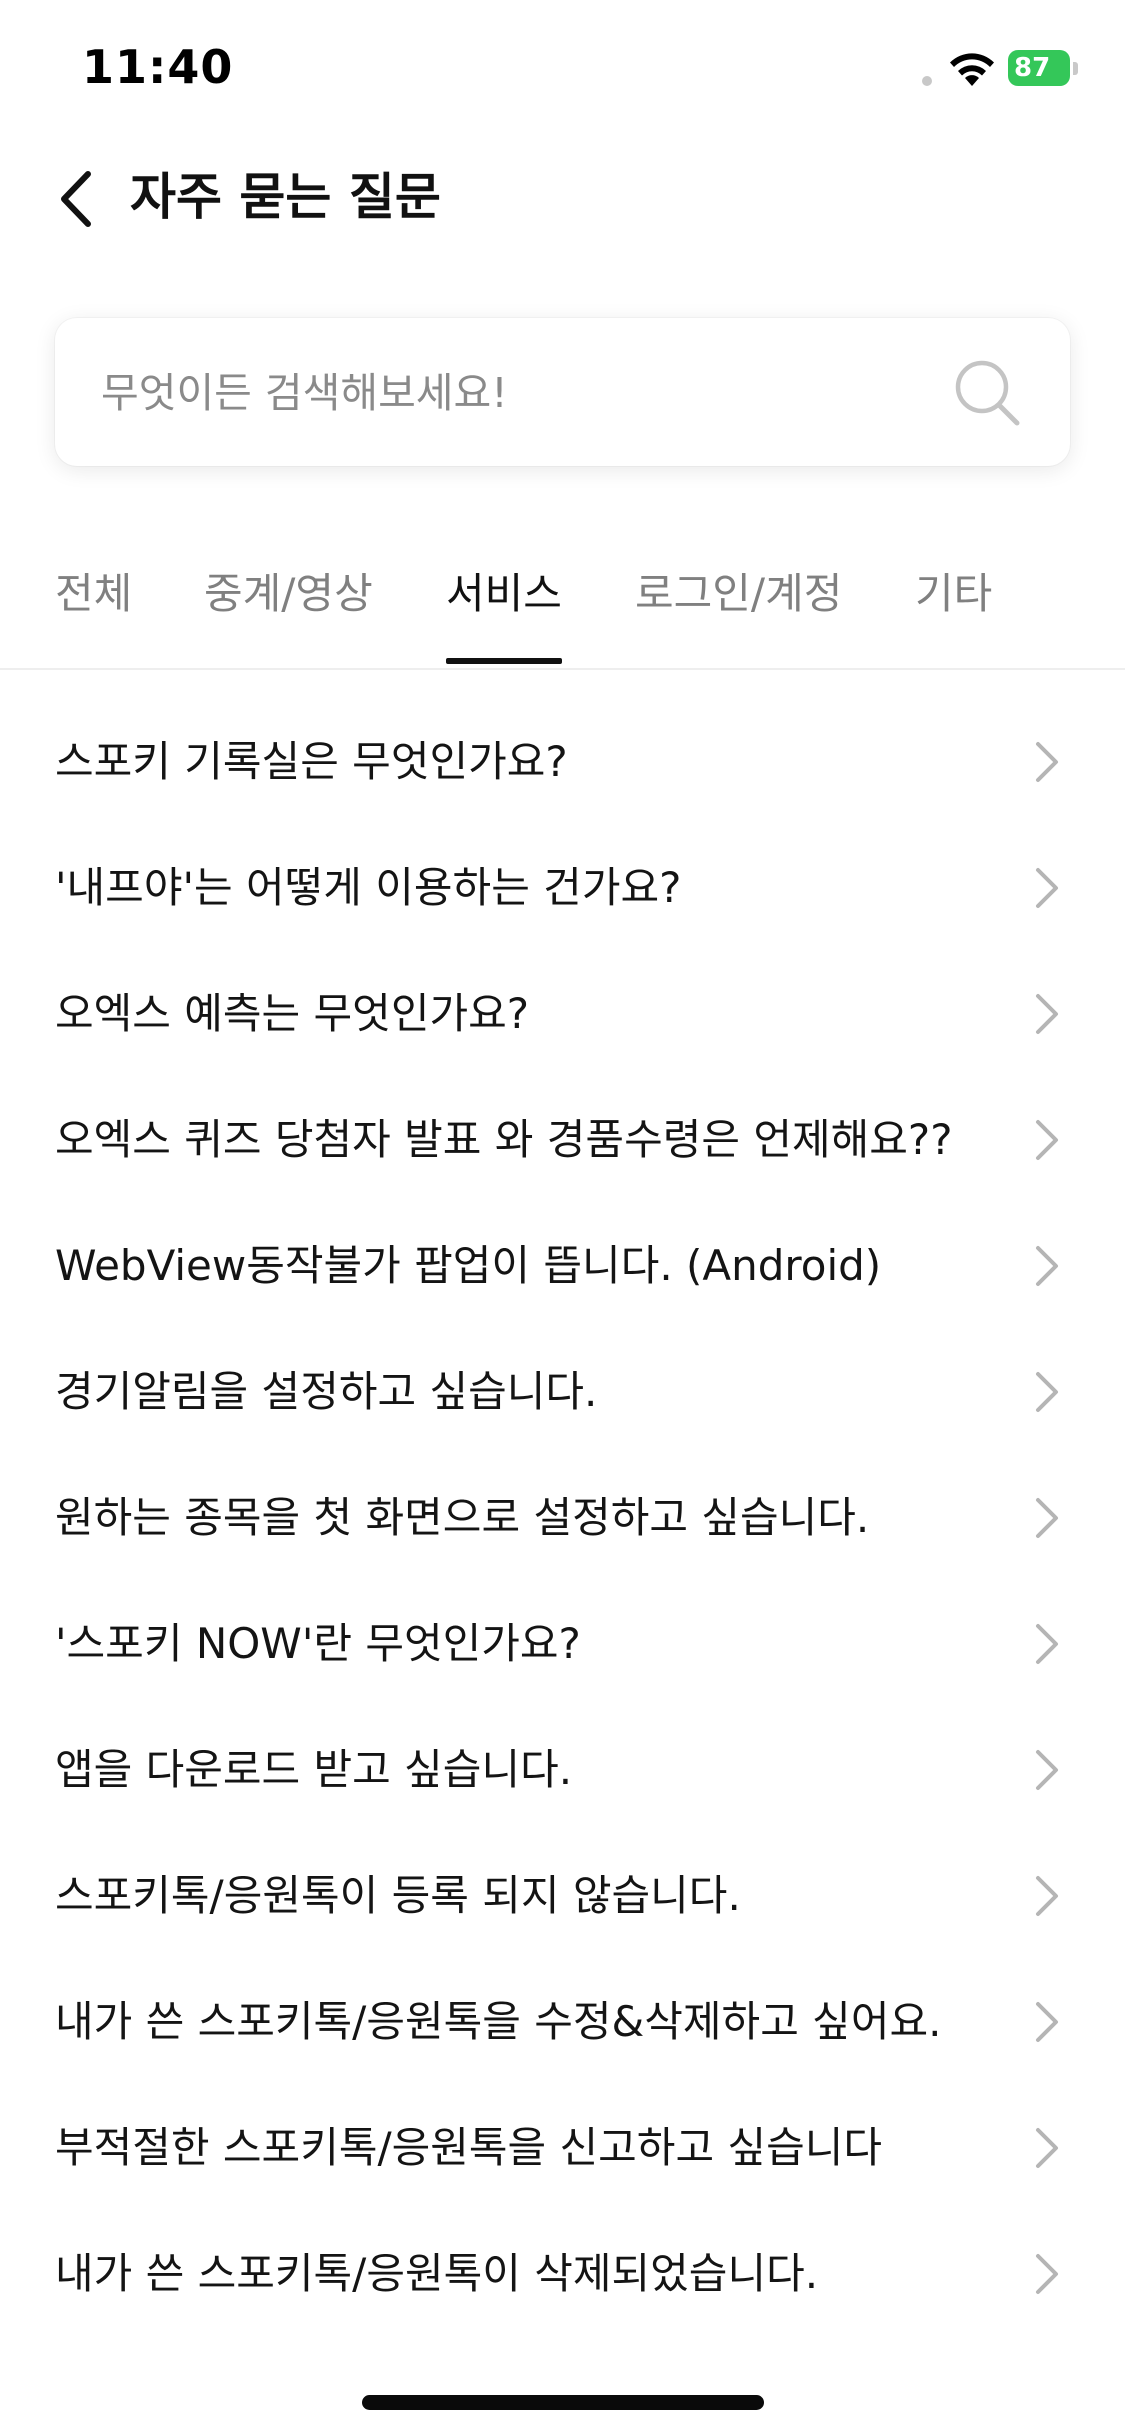  Describe the element at coordinates (326, 1391) in the screenshot. I see `faq-question: 경기알림을 설정하고 싶습니다.` at that location.